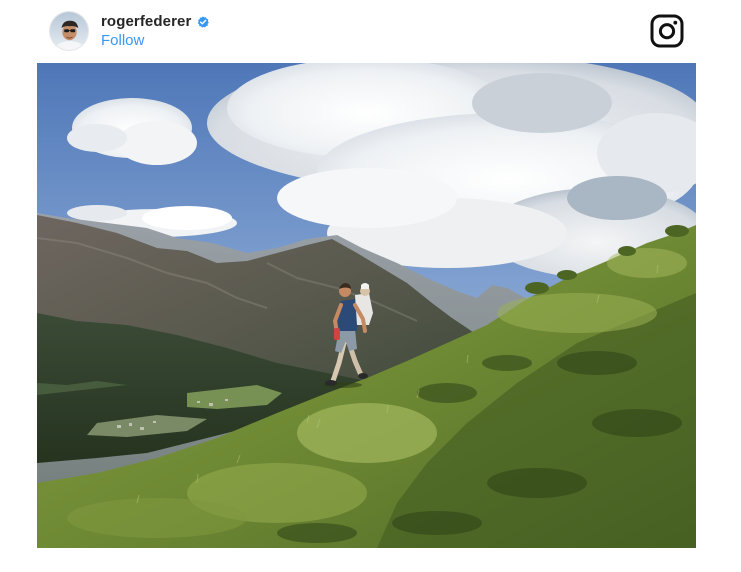 The width and height of the screenshot is (741, 572). Describe the element at coordinates (122, 41) in the screenshot. I see `follow-button: Follow` at that location.